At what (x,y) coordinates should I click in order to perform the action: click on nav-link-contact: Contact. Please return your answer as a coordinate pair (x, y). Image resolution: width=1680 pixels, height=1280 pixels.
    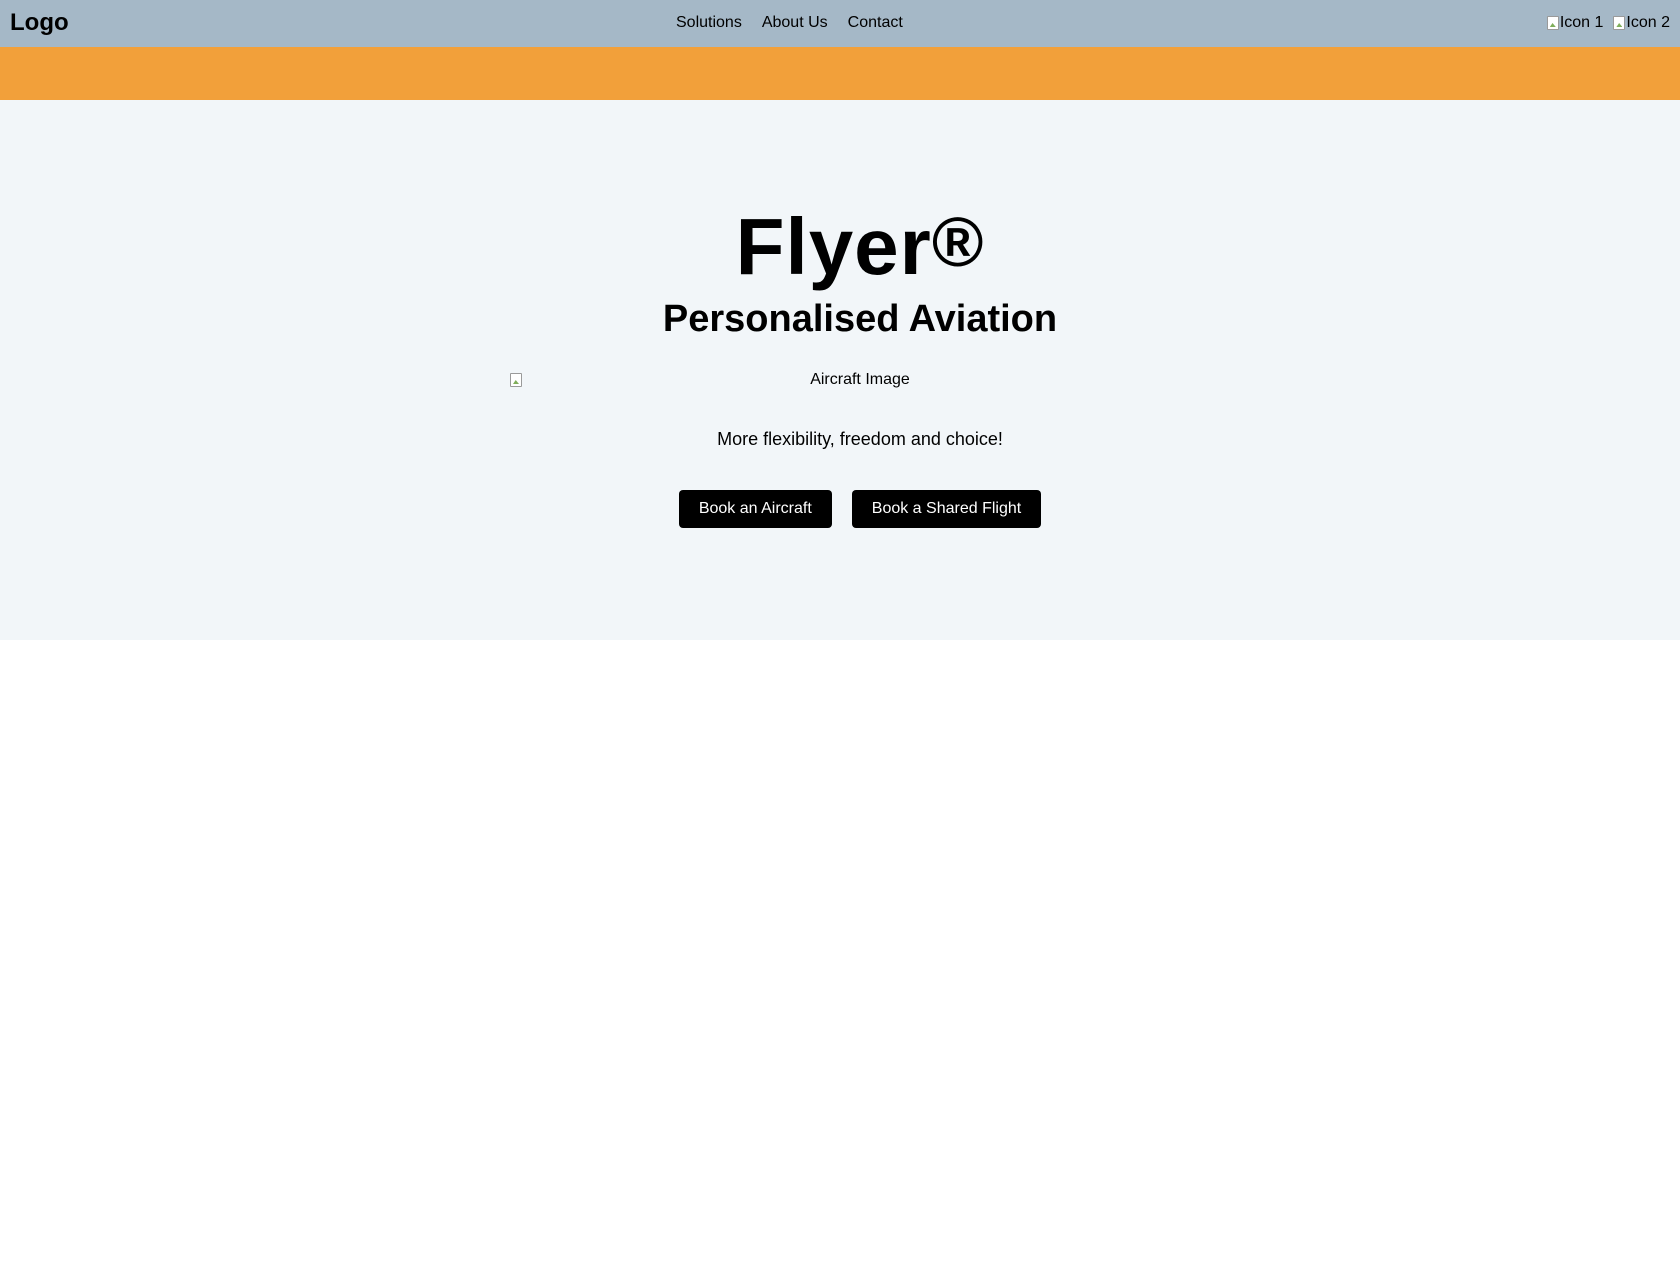
    Looking at the image, I should click on (875, 23).